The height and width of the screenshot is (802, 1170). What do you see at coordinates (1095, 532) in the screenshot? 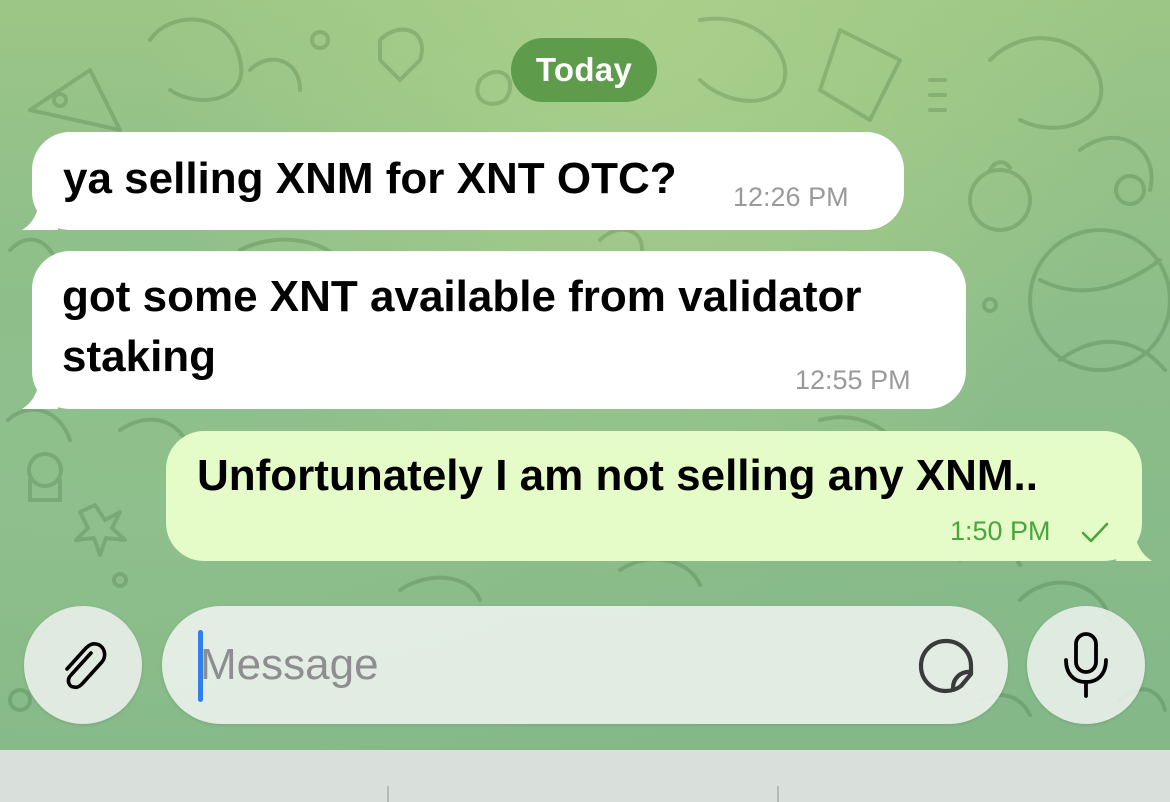
I see `check-icon` at bounding box center [1095, 532].